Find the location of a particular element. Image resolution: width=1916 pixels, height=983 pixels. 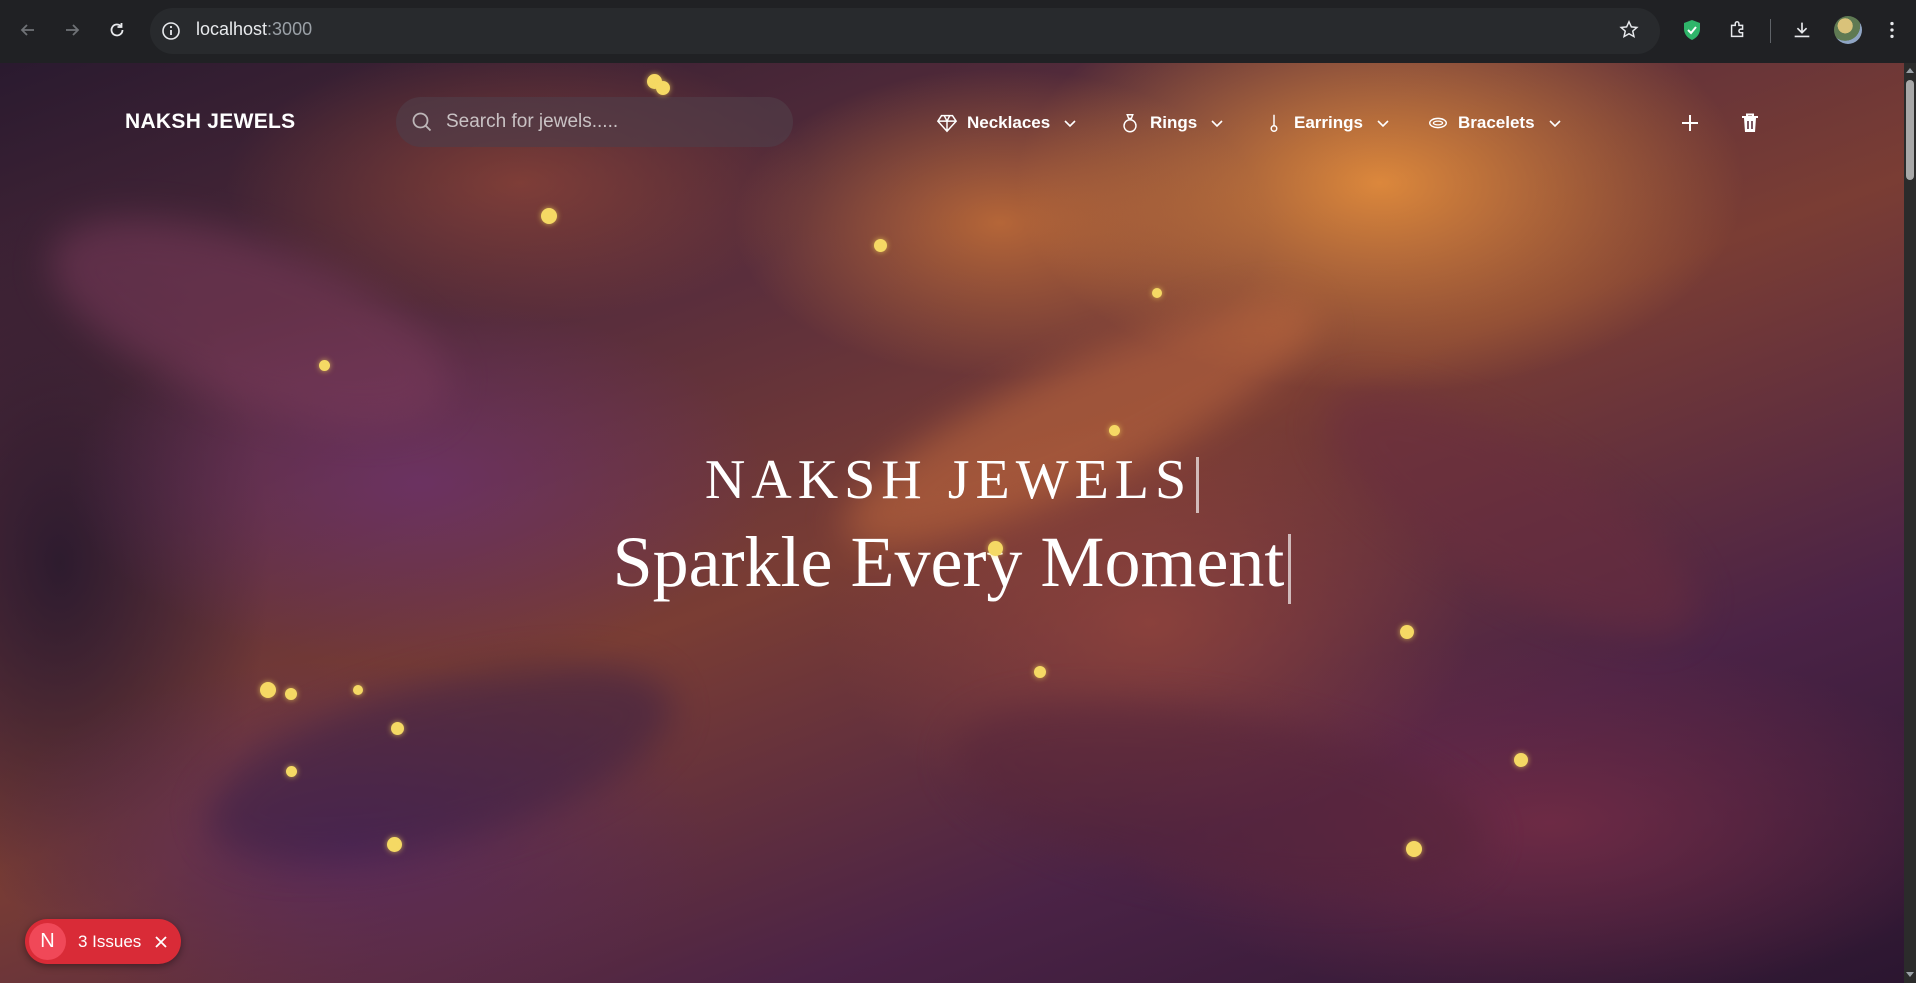

reload-icon is located at coordinates (117, 30).